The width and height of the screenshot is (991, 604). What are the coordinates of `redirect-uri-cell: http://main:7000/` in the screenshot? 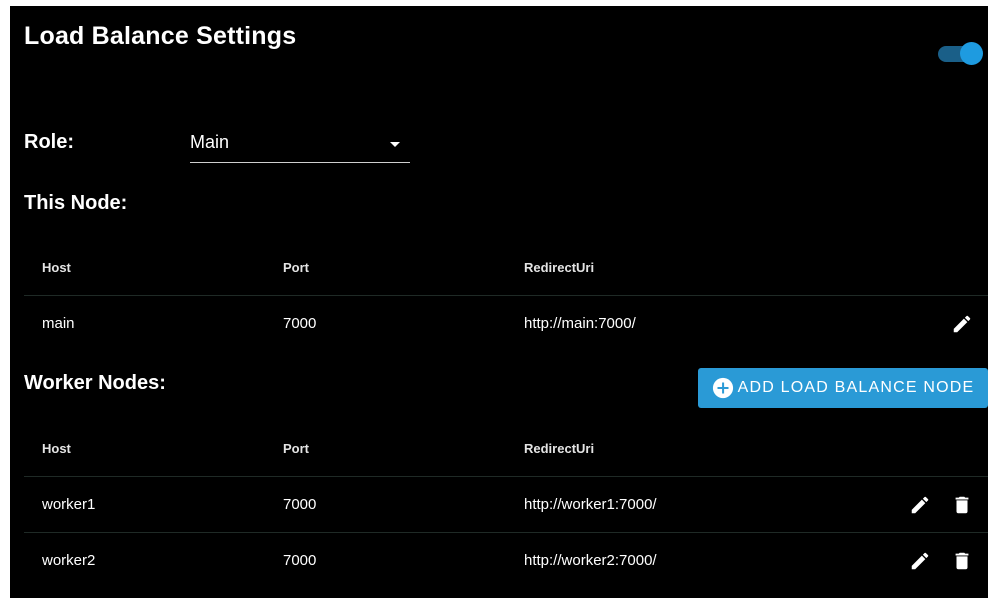 It's located at (580, 323).